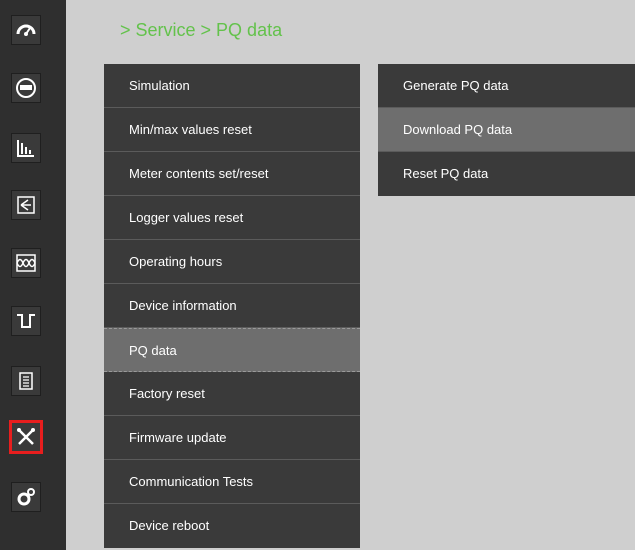  Describe the element at coordinates (232, 482) in the screenshot. I see `menu-item-communication-tests: Communication Tests` at that location.